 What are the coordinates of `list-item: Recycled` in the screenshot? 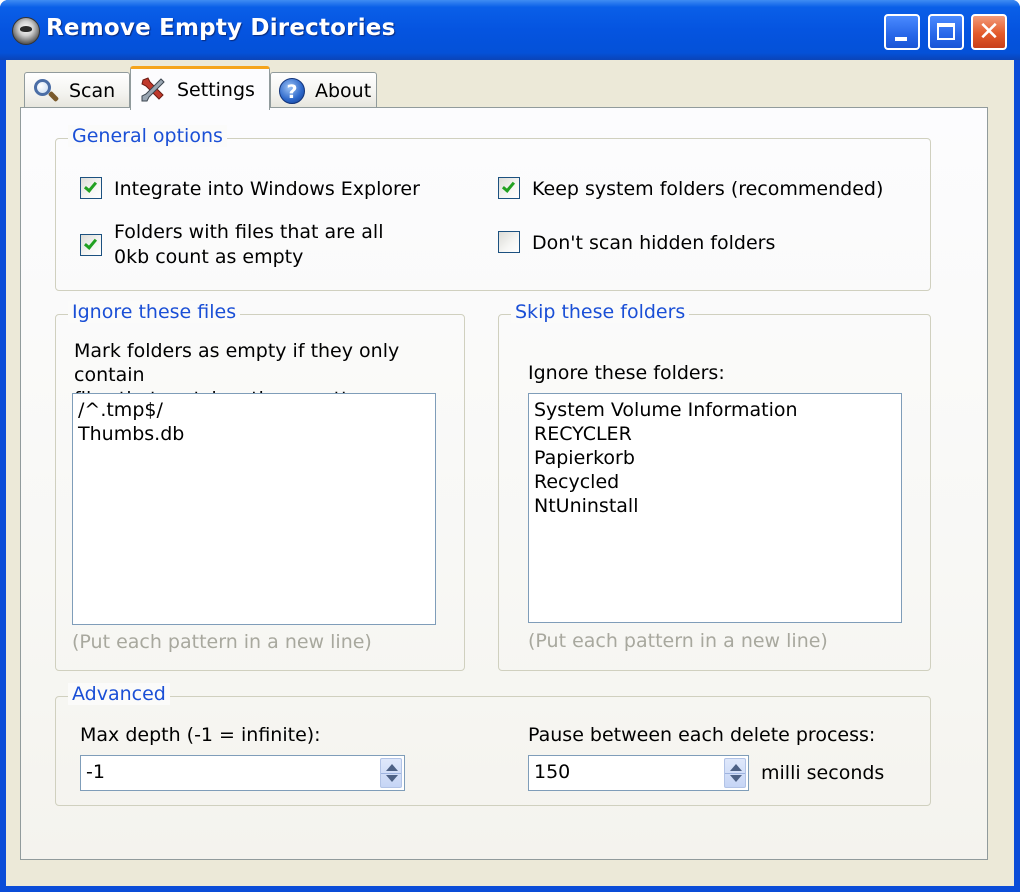 It's located at (577, 482).